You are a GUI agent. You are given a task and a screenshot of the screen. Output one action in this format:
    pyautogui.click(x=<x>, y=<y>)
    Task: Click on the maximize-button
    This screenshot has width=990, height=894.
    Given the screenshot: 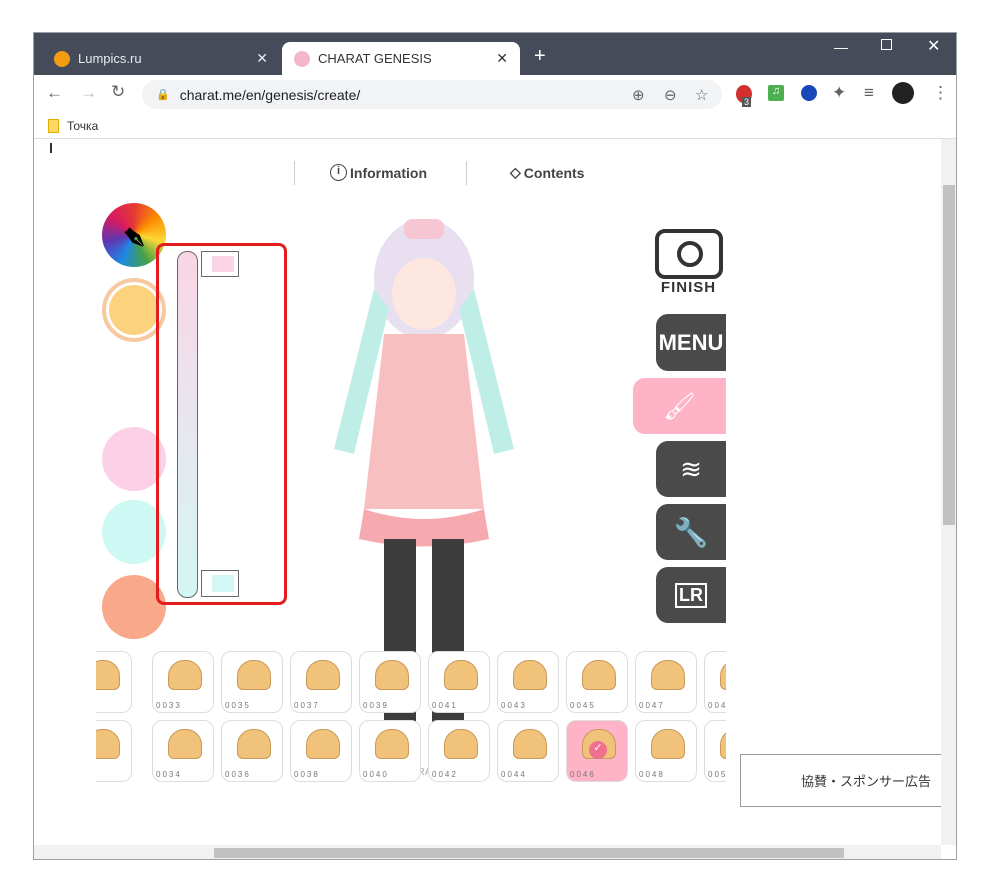 What is the action you would take?
    pyautogui.click(x=886, y=44)
    